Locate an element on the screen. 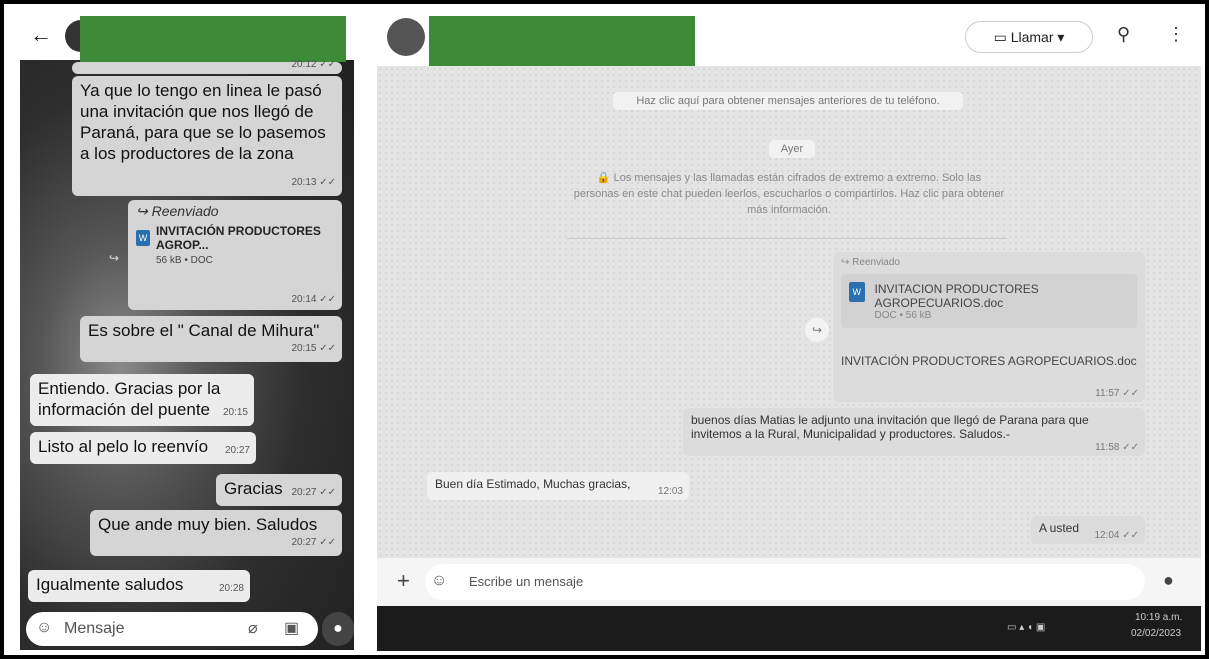 Image resolution: width=1209 pixels, height=659 pixels. camera-icon: ▣ is located at coordinates (291, 628).